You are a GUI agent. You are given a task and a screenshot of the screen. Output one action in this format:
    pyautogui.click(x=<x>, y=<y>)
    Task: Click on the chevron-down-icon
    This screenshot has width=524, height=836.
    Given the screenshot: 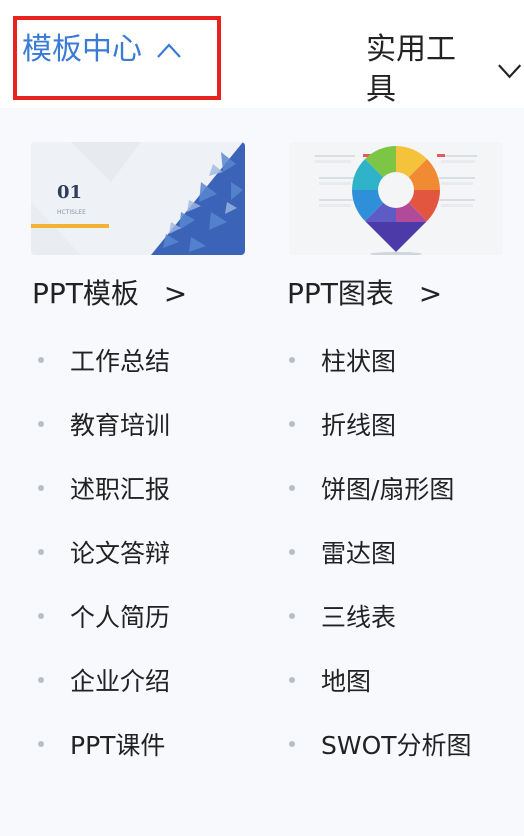 What is the action you would take?
    pyautogui.click(x=509, y=71)
    